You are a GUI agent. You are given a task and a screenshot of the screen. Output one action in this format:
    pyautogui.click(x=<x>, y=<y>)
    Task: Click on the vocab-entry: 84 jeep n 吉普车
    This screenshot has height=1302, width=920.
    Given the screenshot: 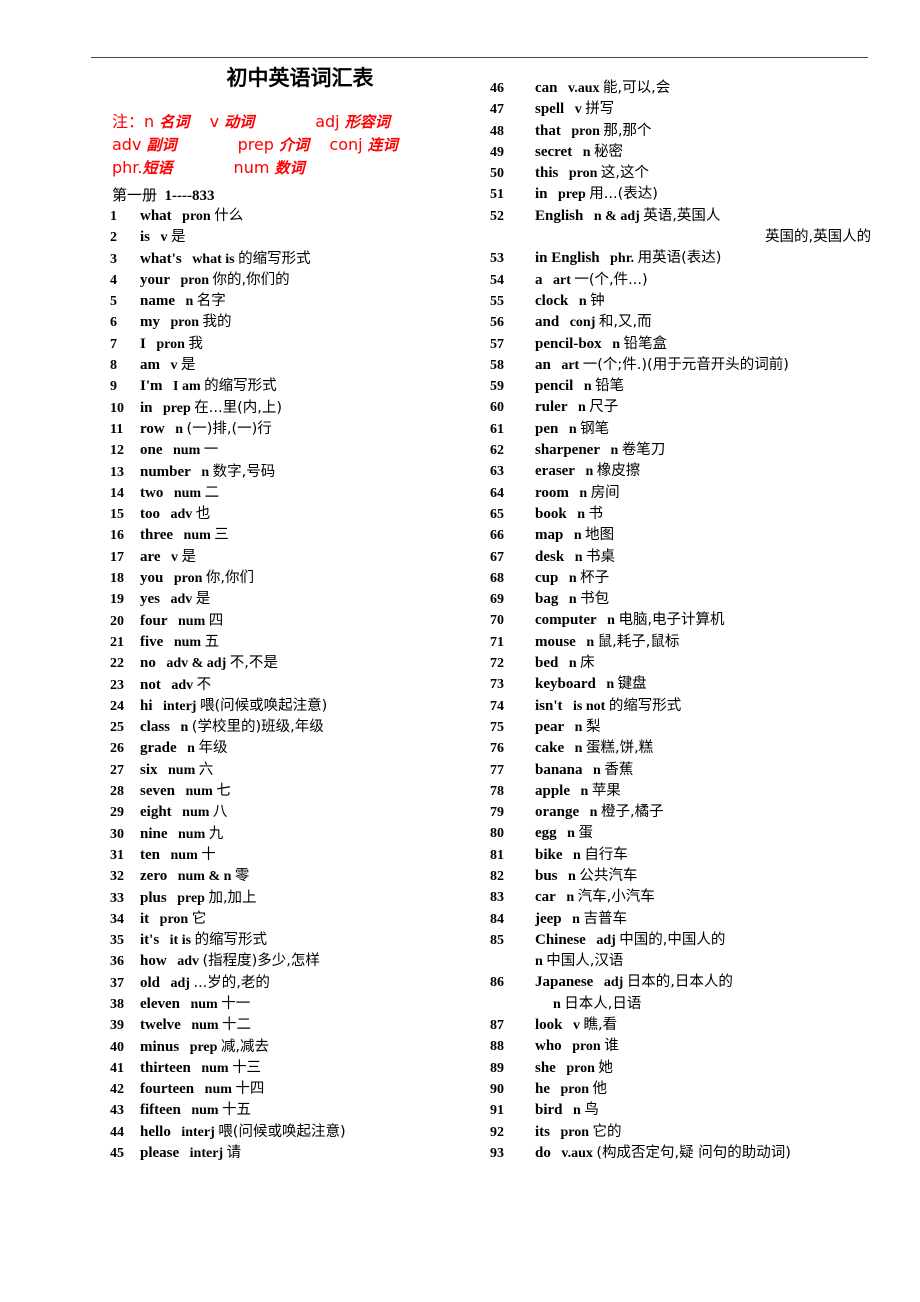 What is the action you would take?
    pyautogui.click(x=700, y=919)
    